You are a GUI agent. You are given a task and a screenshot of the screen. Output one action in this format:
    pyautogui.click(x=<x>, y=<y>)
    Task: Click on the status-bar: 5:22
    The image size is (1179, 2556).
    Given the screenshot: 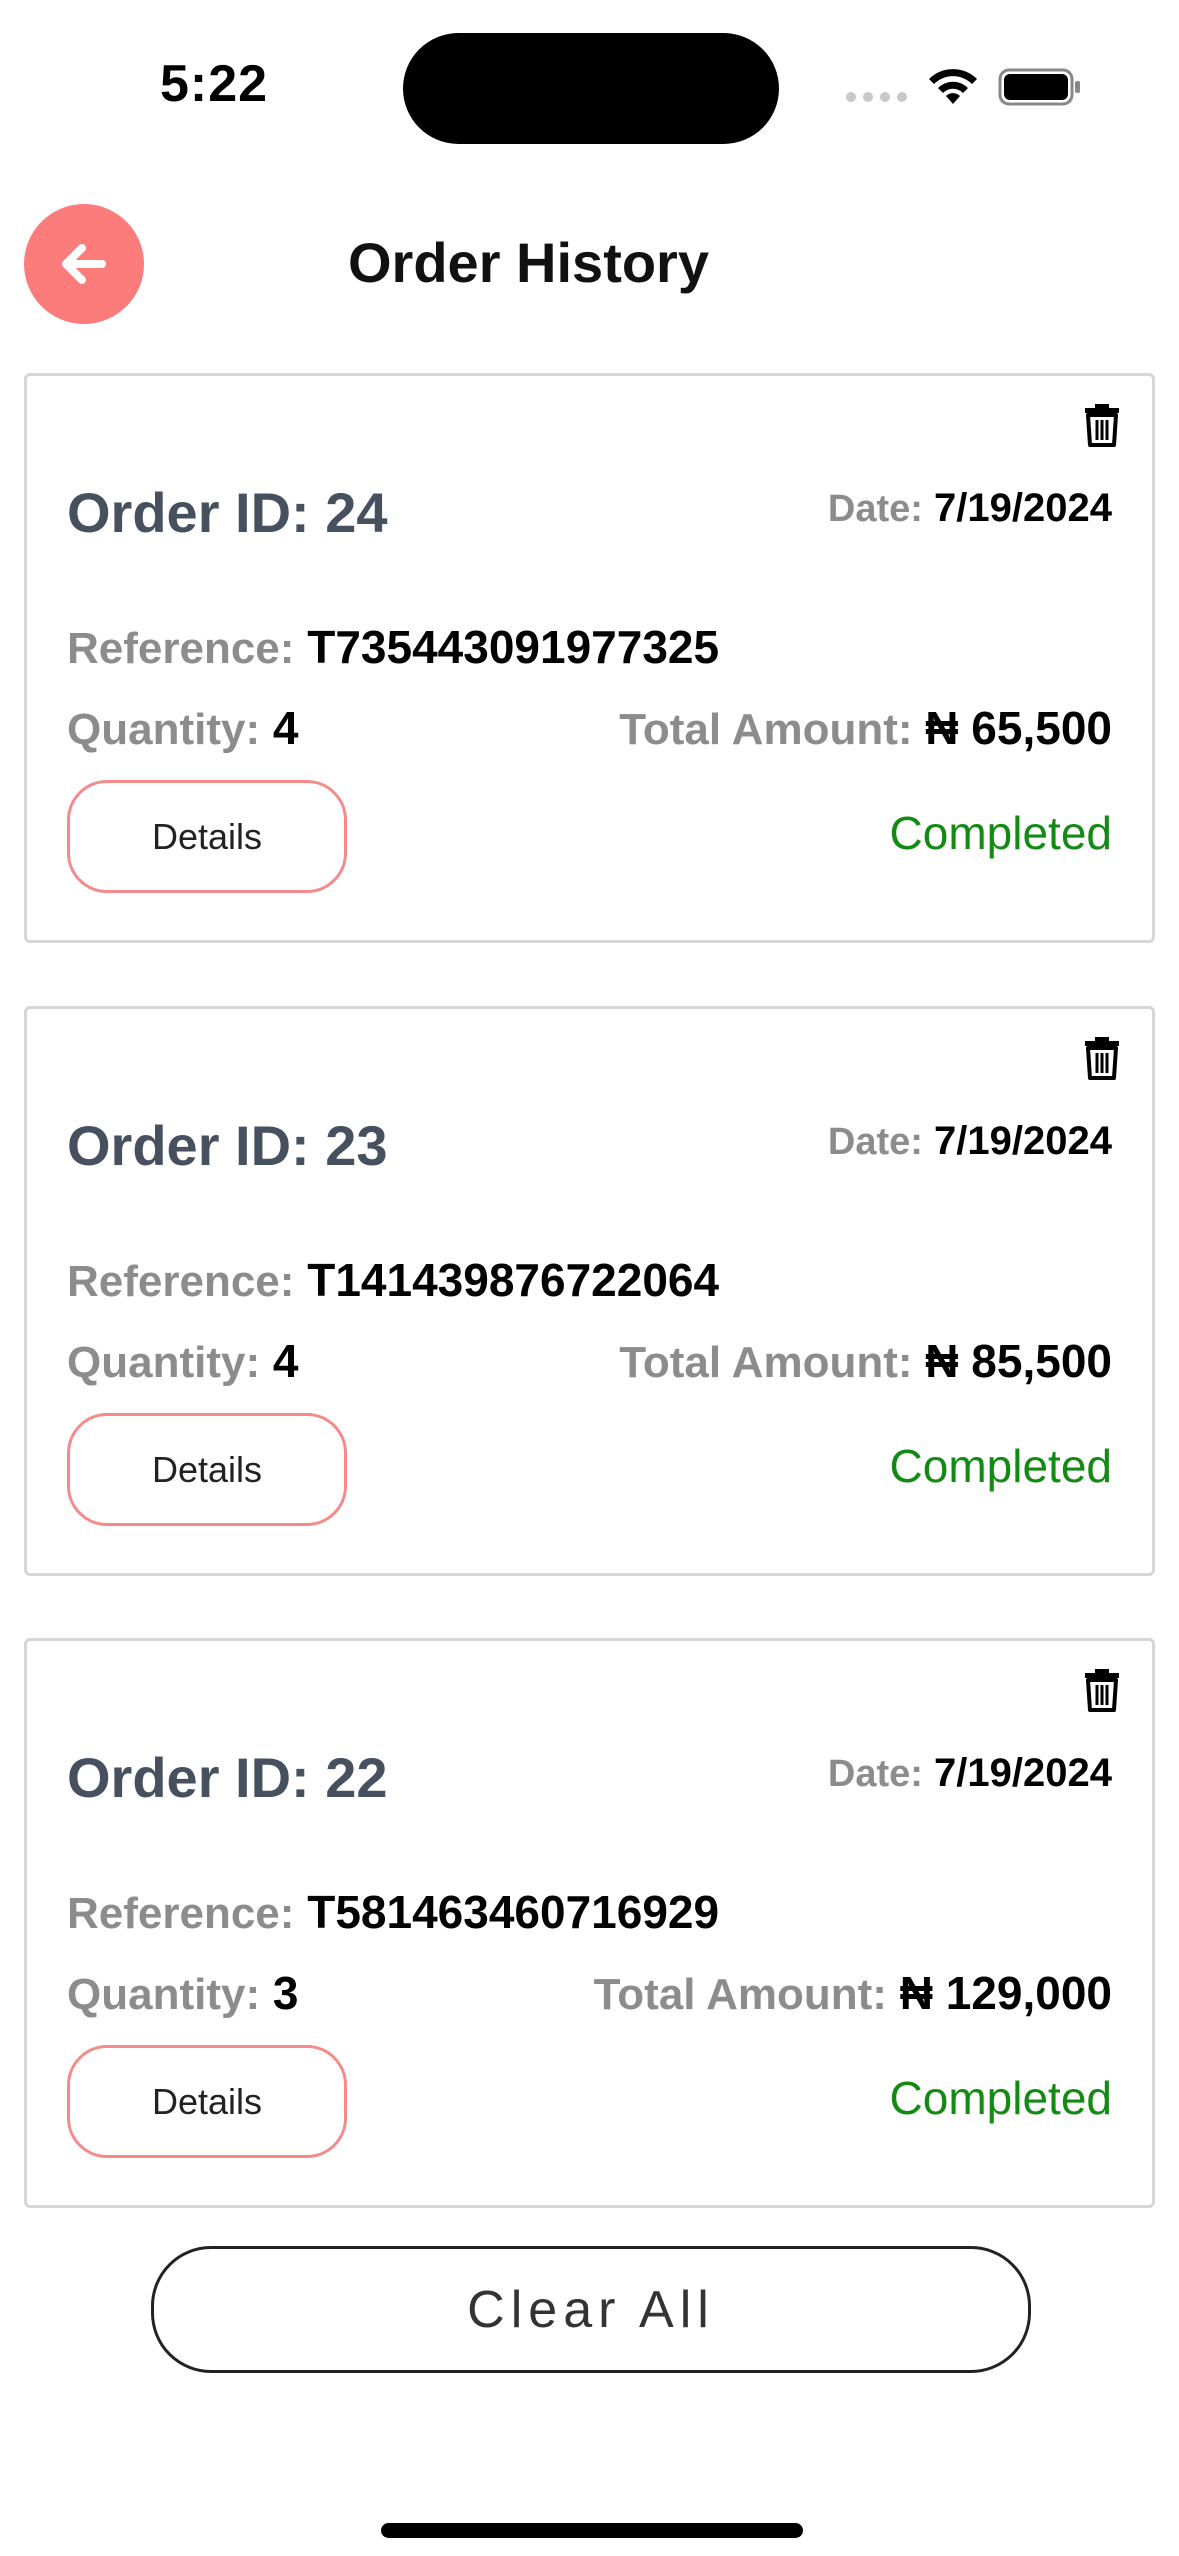 What is the action you would take?
    pyautogui.click(x=589, y=87)
    